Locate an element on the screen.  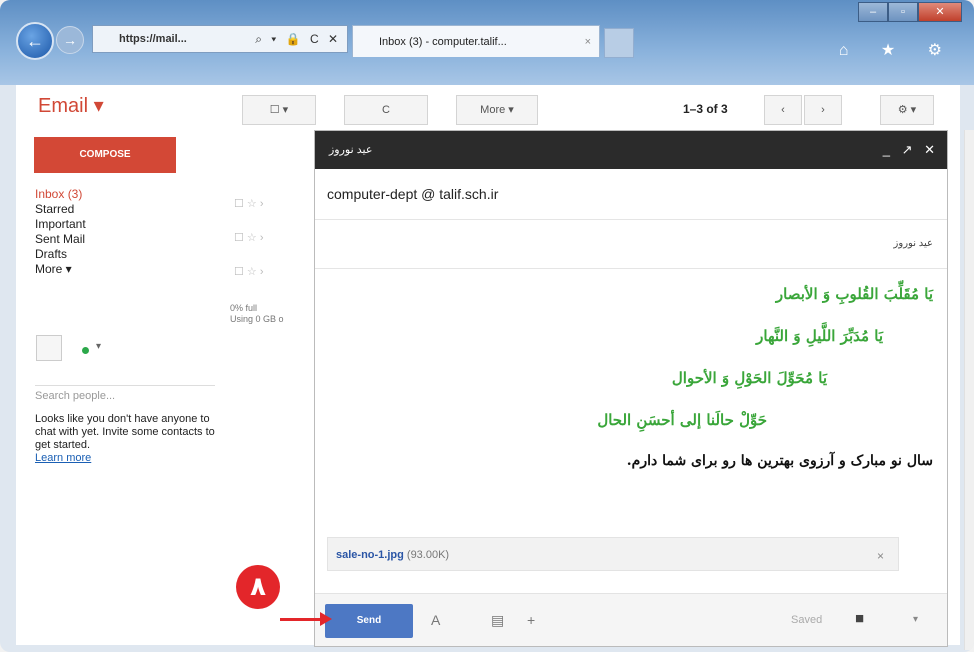
saved-status: Saved is located at coordinates (807, 620).